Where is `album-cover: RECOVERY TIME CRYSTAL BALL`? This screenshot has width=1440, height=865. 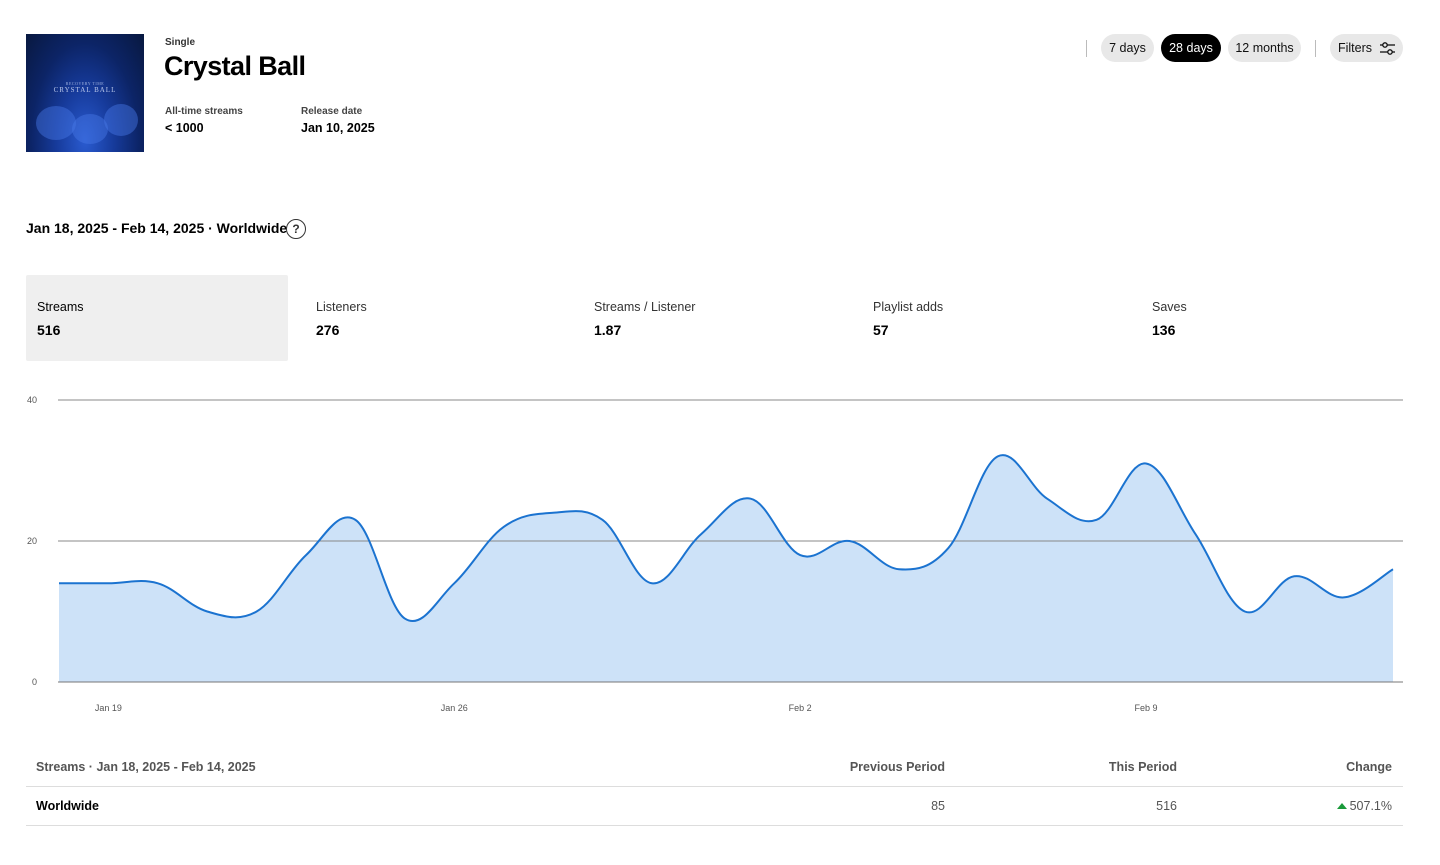 album-cover: RECOVERY TIME CRYSTAL BALL is located at coordinates (85, 93).